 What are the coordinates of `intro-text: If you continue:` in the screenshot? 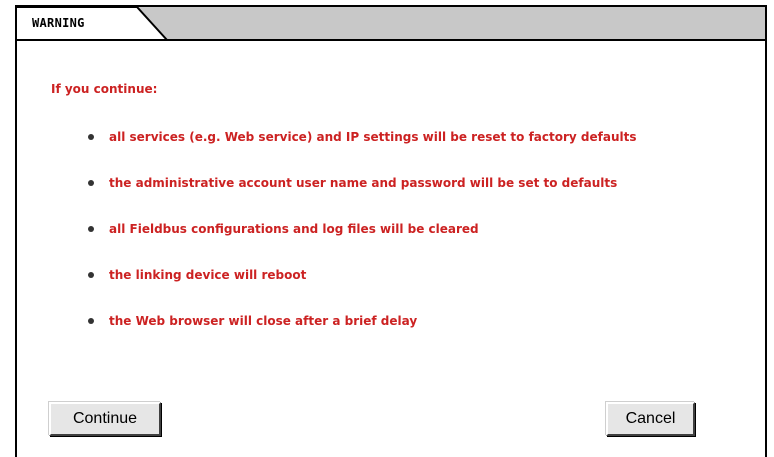 It's located at (104, 89).